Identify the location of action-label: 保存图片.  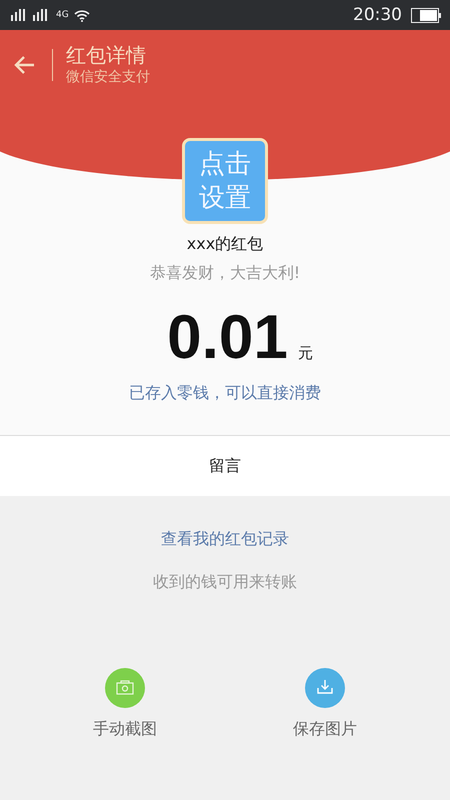
(325, 729).